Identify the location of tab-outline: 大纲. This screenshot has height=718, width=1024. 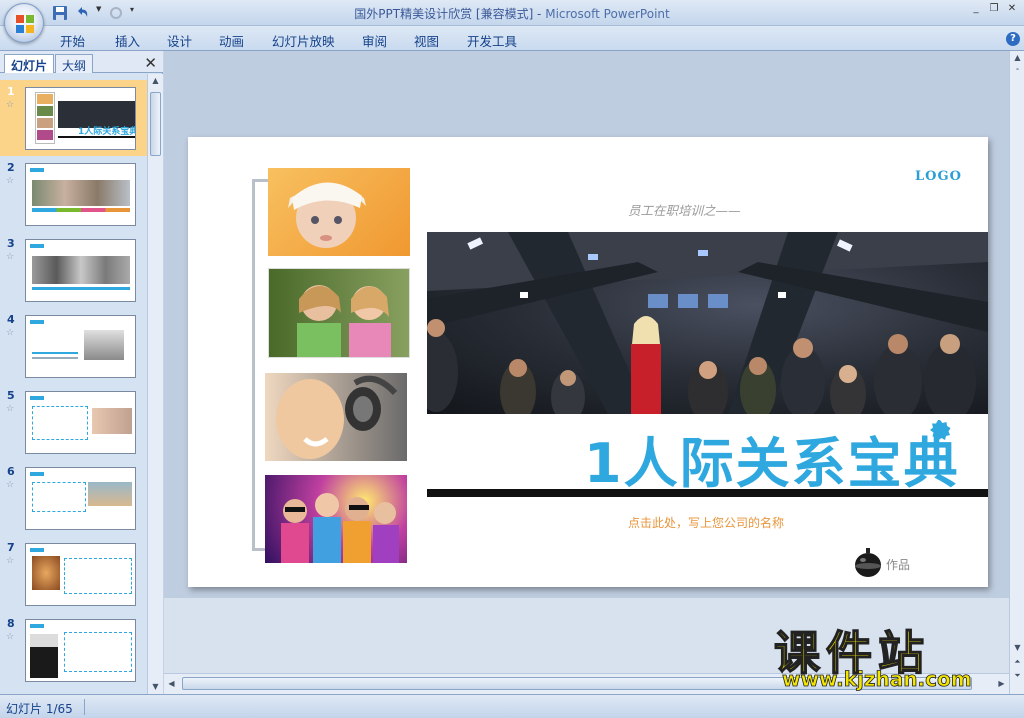
(74, 63).